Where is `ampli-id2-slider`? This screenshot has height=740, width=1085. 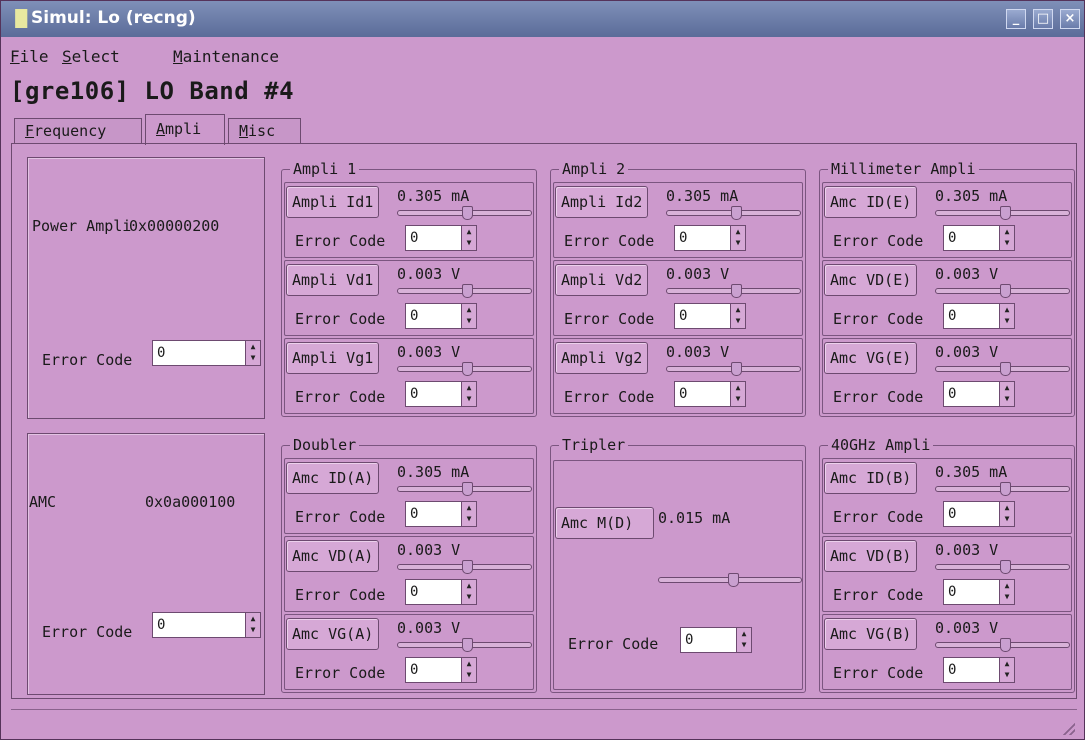 ampli-id2-slider is located at coordinates (733, 213).